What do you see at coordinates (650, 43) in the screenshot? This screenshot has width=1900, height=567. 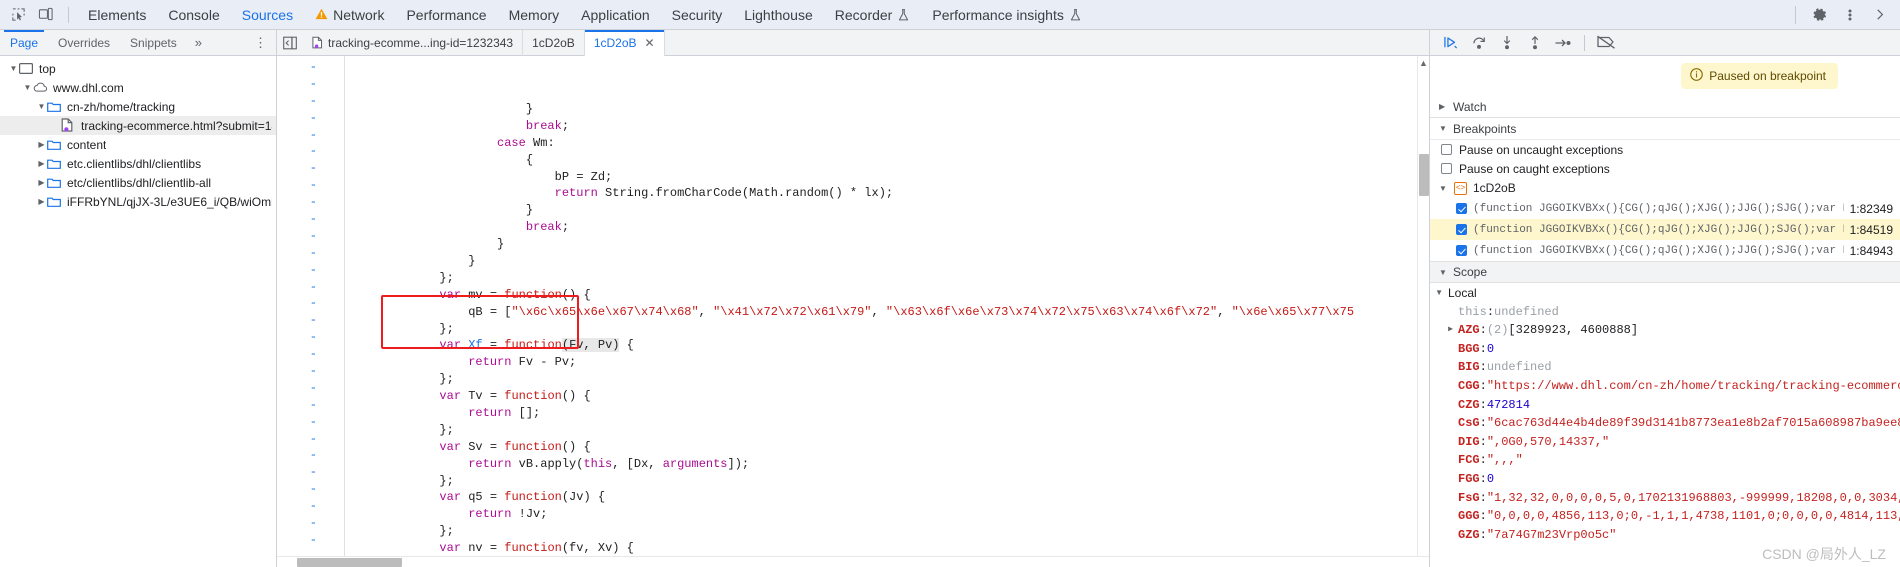 I see `close-tab-icon: ✕` at bounding box center [650, 43].